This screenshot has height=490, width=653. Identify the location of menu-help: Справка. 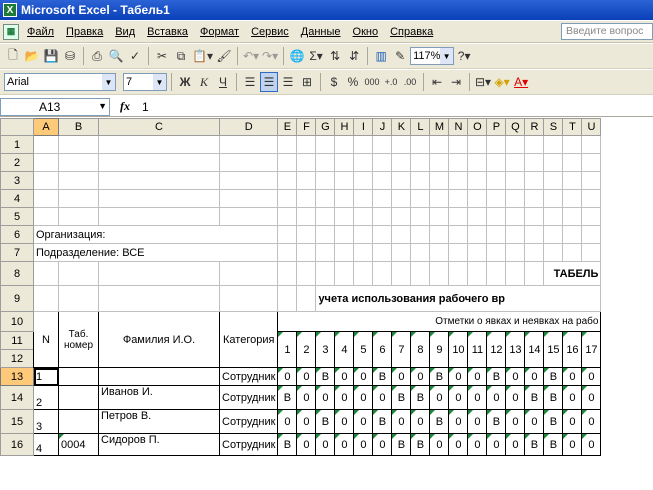
(411, 32).